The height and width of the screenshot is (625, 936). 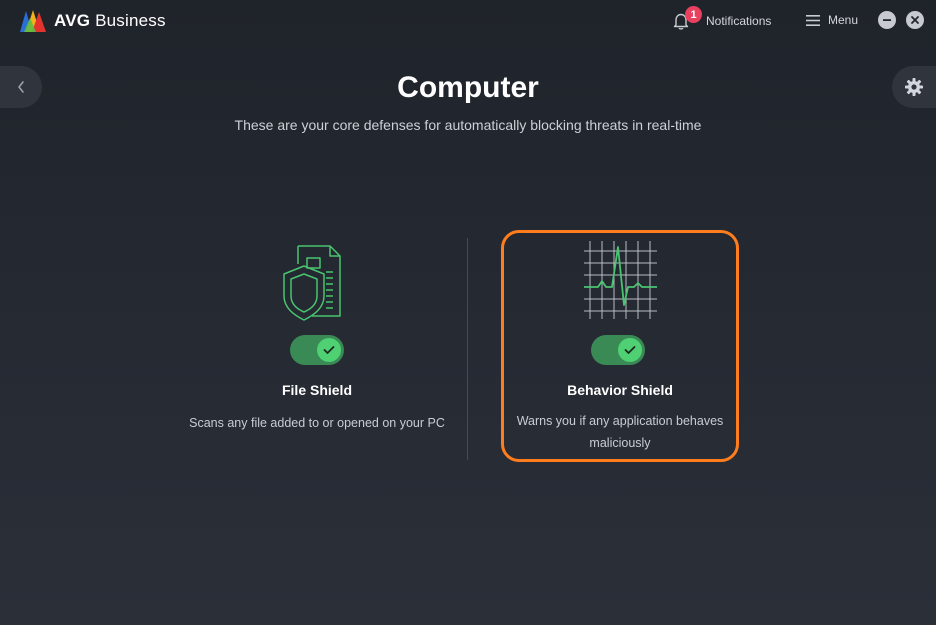 What do you see at coordinates (739, 21) in the screenshot?
I see `notifications-label: Notifications` at bounding box center [739, 21].